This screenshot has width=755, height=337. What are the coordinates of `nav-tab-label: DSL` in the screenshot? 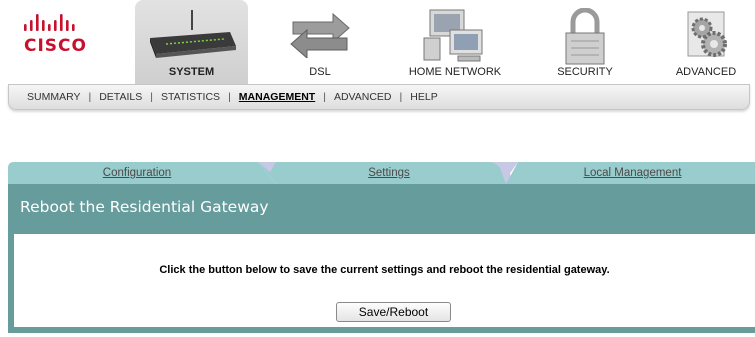 It's located at (320, 72).